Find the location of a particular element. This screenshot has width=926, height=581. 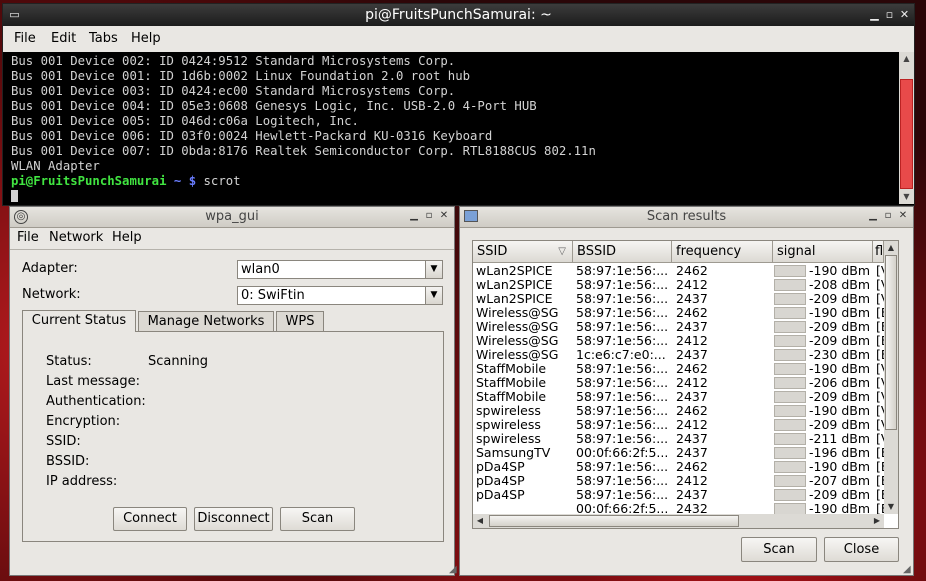

table-row: Wireless@SG 1c:e6:c7:e0:... 2437 -230 dBm [E is located at coordinates (678, 355).